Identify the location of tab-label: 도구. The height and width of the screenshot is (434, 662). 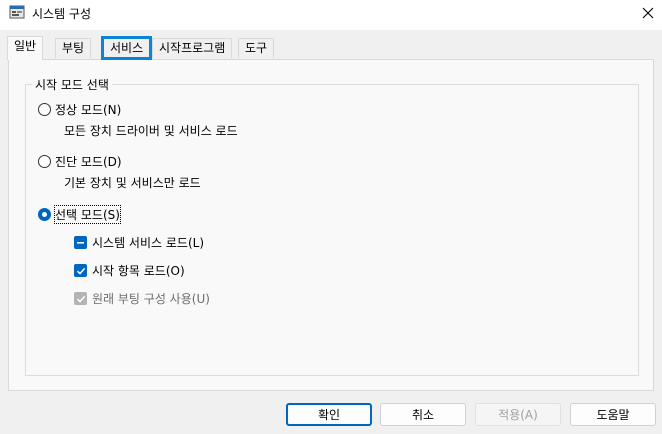
(256, 48).